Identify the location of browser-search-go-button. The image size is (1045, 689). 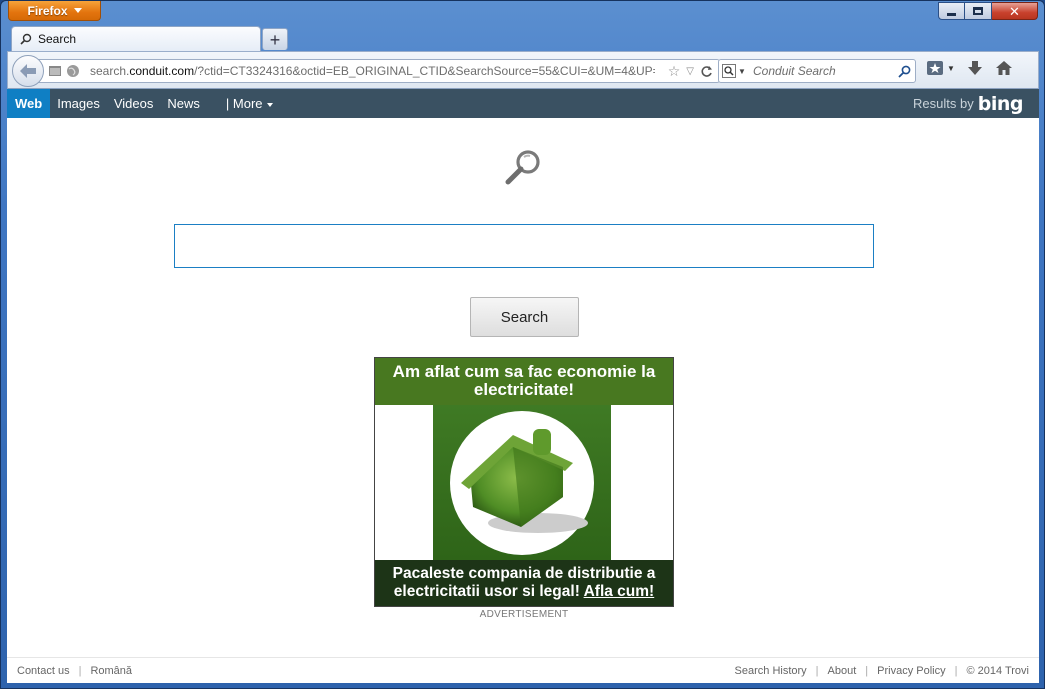
(904, 71).